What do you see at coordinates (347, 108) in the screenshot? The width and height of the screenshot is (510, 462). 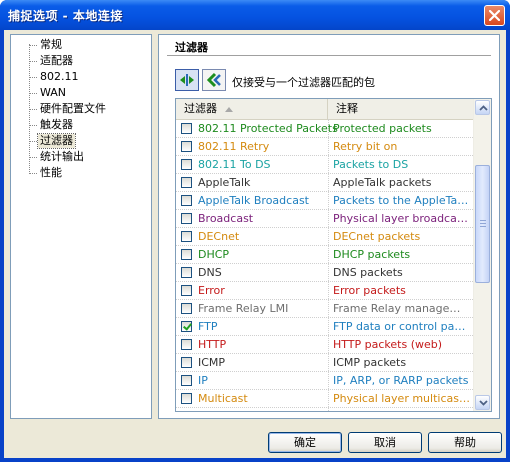 I see `note-column-label: 注释` at bounding box center [347, 108].